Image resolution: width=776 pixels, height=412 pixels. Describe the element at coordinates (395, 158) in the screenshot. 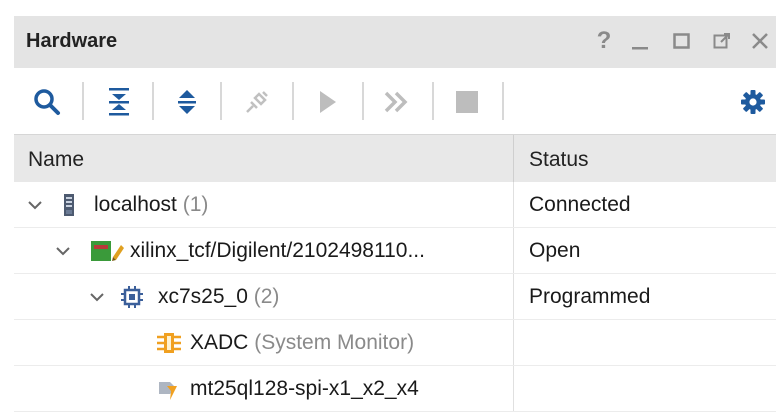

I see `table-header: Name Status` at that location.